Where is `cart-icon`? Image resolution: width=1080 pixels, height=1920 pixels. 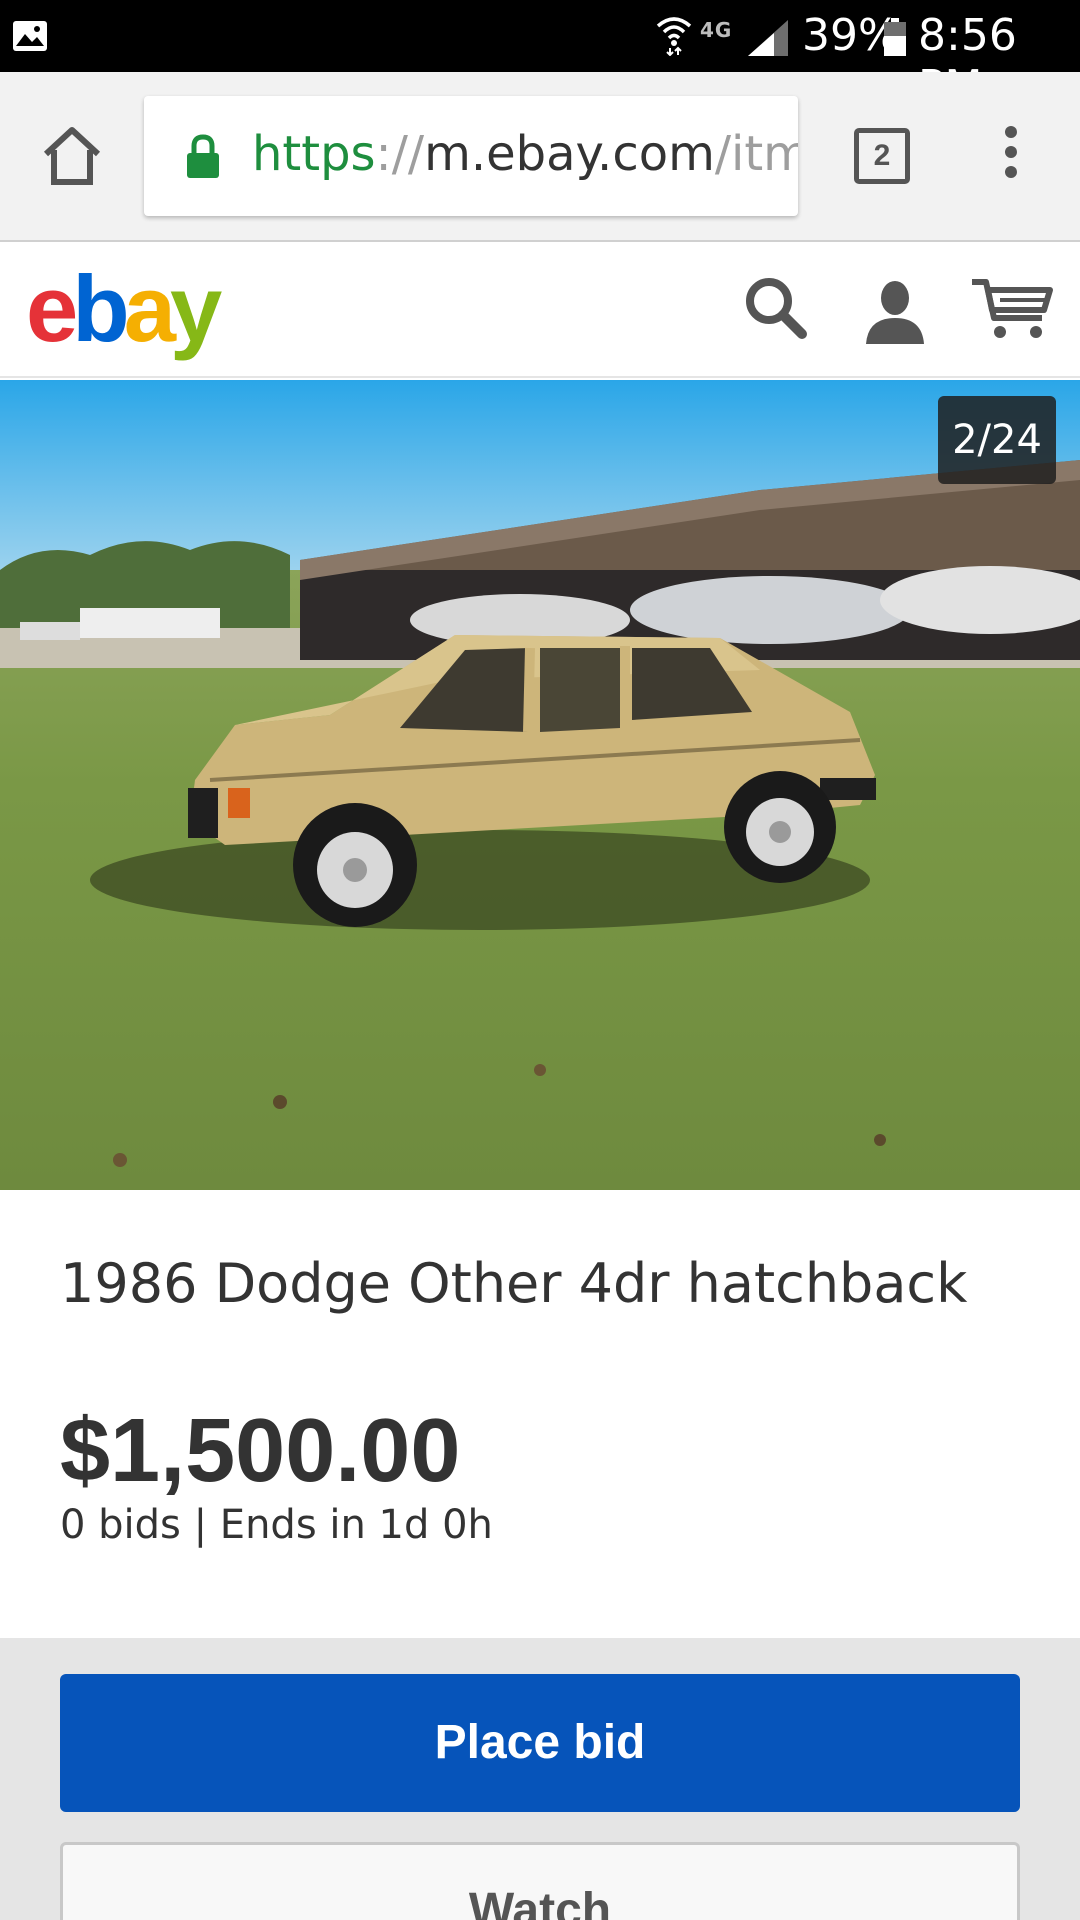
cart-icon is located at coordinates (1012, 309).